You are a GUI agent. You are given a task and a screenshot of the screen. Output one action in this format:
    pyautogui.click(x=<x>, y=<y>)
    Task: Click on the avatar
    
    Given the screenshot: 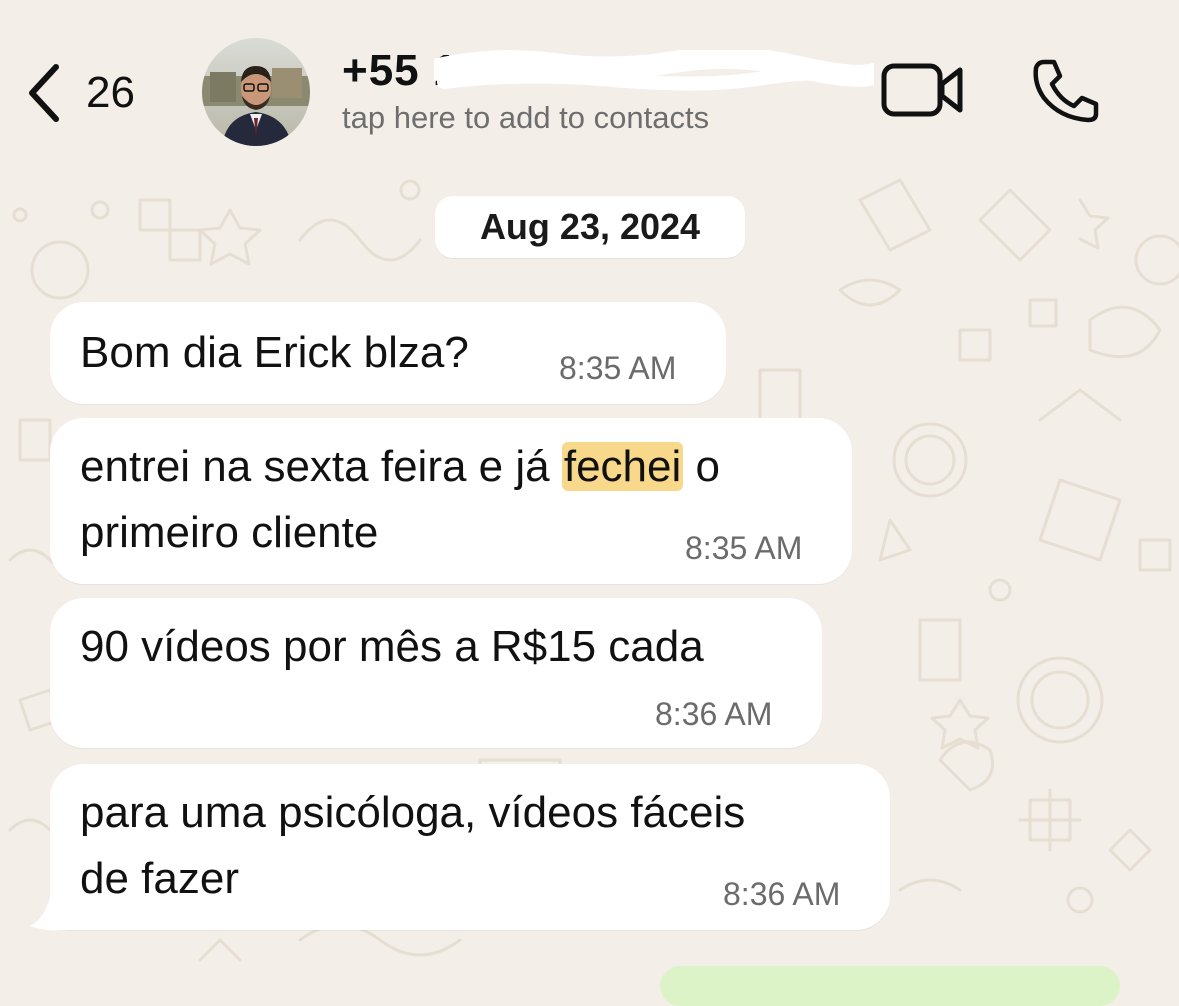 What is the action you would take?
    pyautogui.click(x=256, y=92)
    